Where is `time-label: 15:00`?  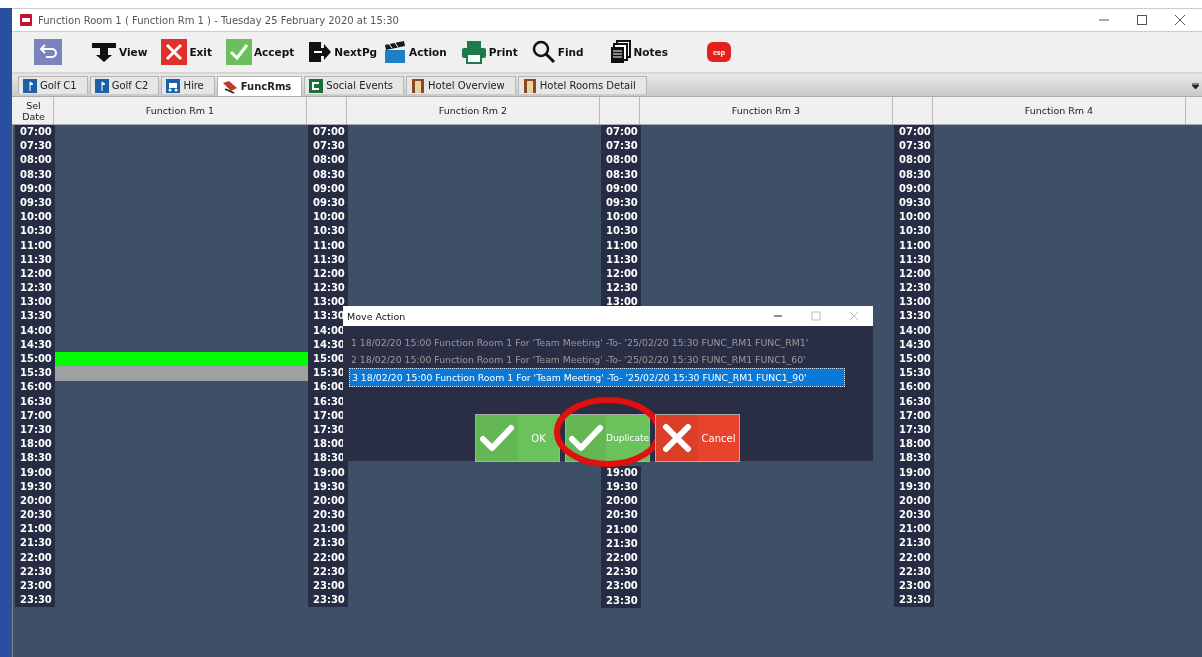
time-label: 15:00 is located at coordinates (915, 359).